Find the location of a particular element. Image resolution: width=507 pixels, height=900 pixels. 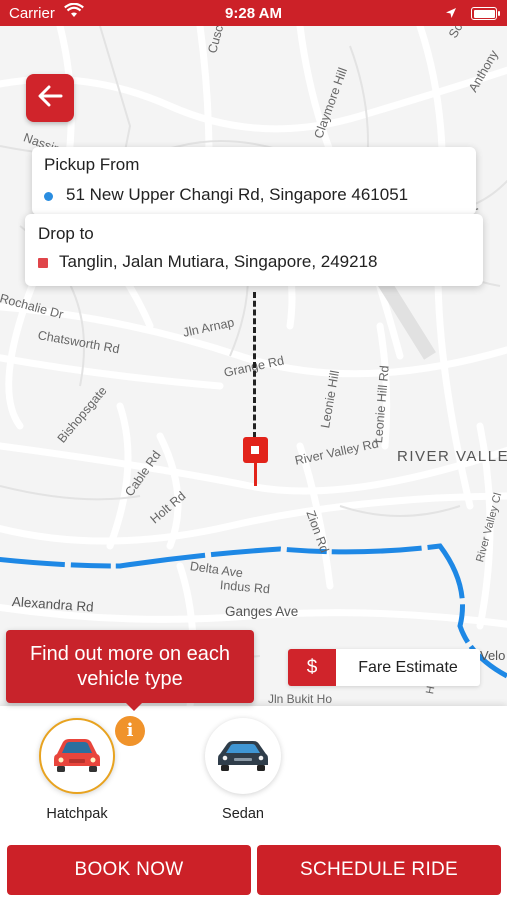

location-arrow-icon is located at coordinates (451, 14).